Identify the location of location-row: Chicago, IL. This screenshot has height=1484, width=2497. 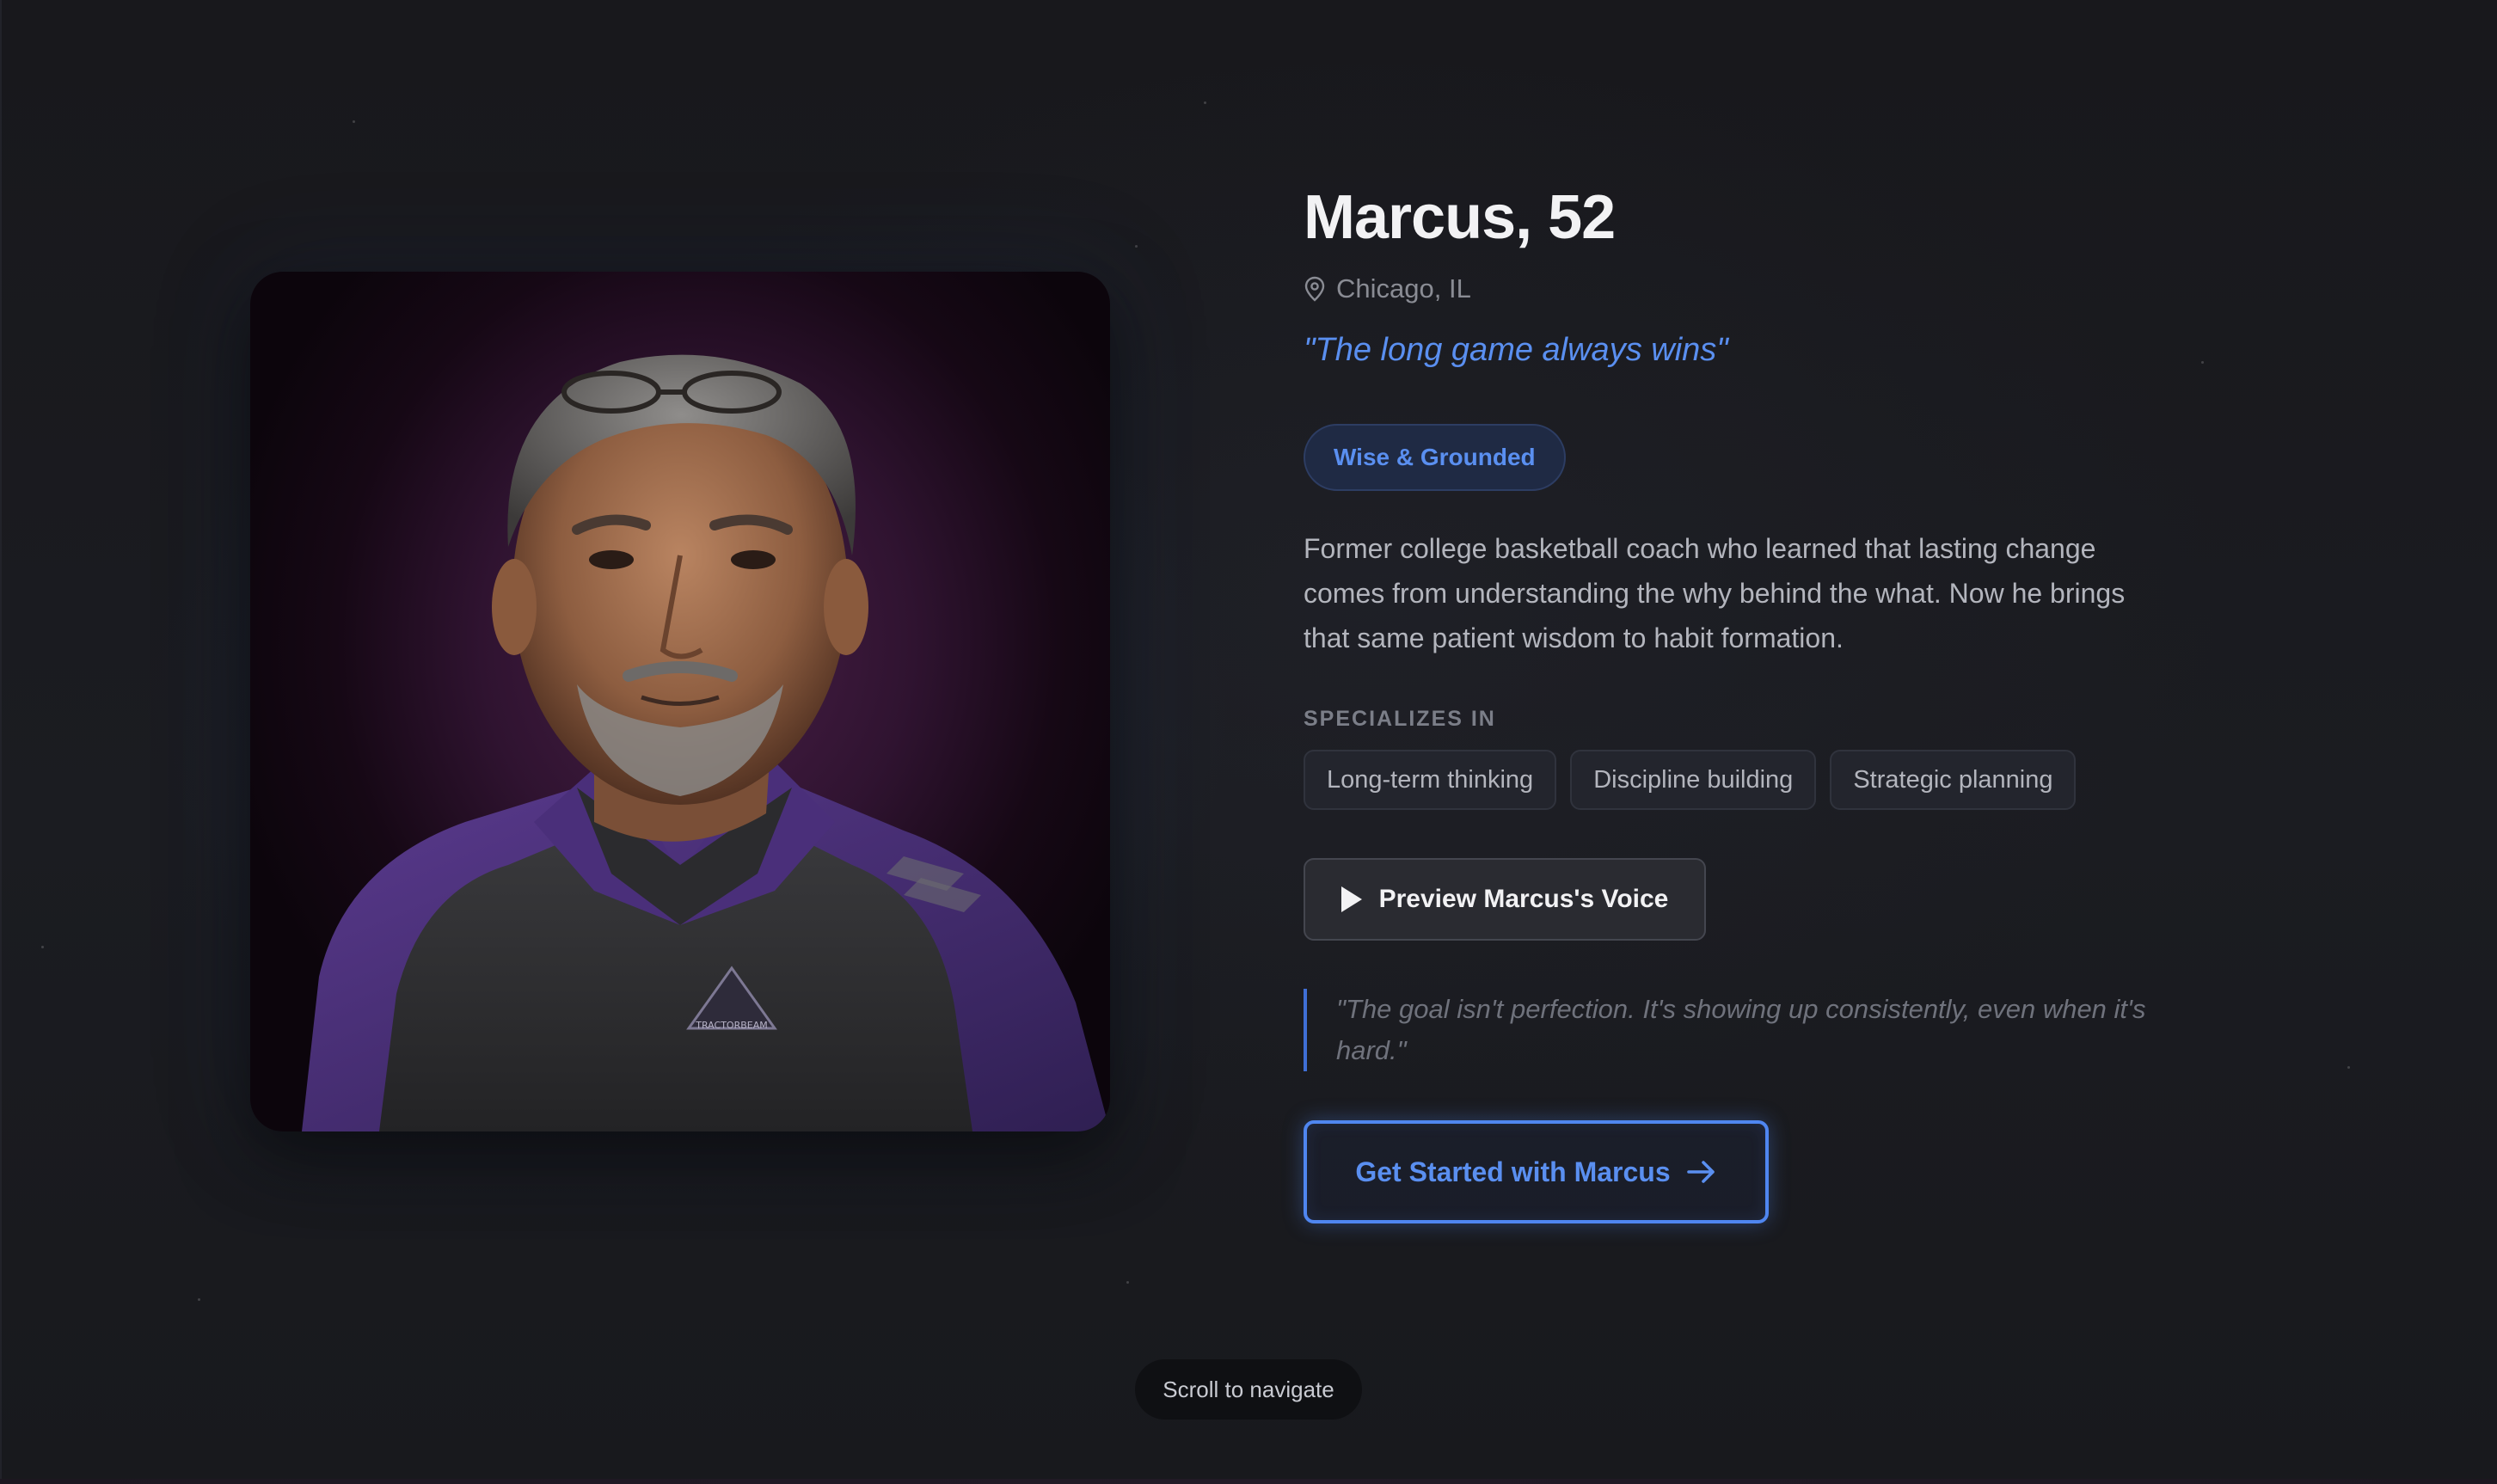
(1387, 288).